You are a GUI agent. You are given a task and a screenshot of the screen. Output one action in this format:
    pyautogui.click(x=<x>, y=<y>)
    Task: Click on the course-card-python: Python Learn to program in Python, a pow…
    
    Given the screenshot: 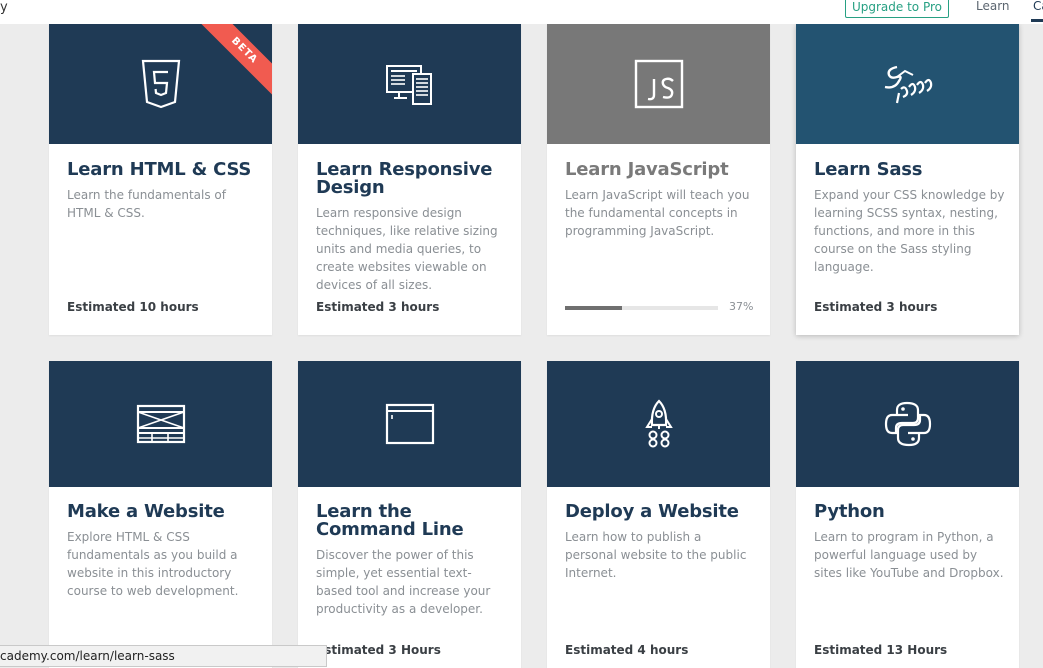 What is the action you would take?
    pyautogui.click(x=907, y=514)
    